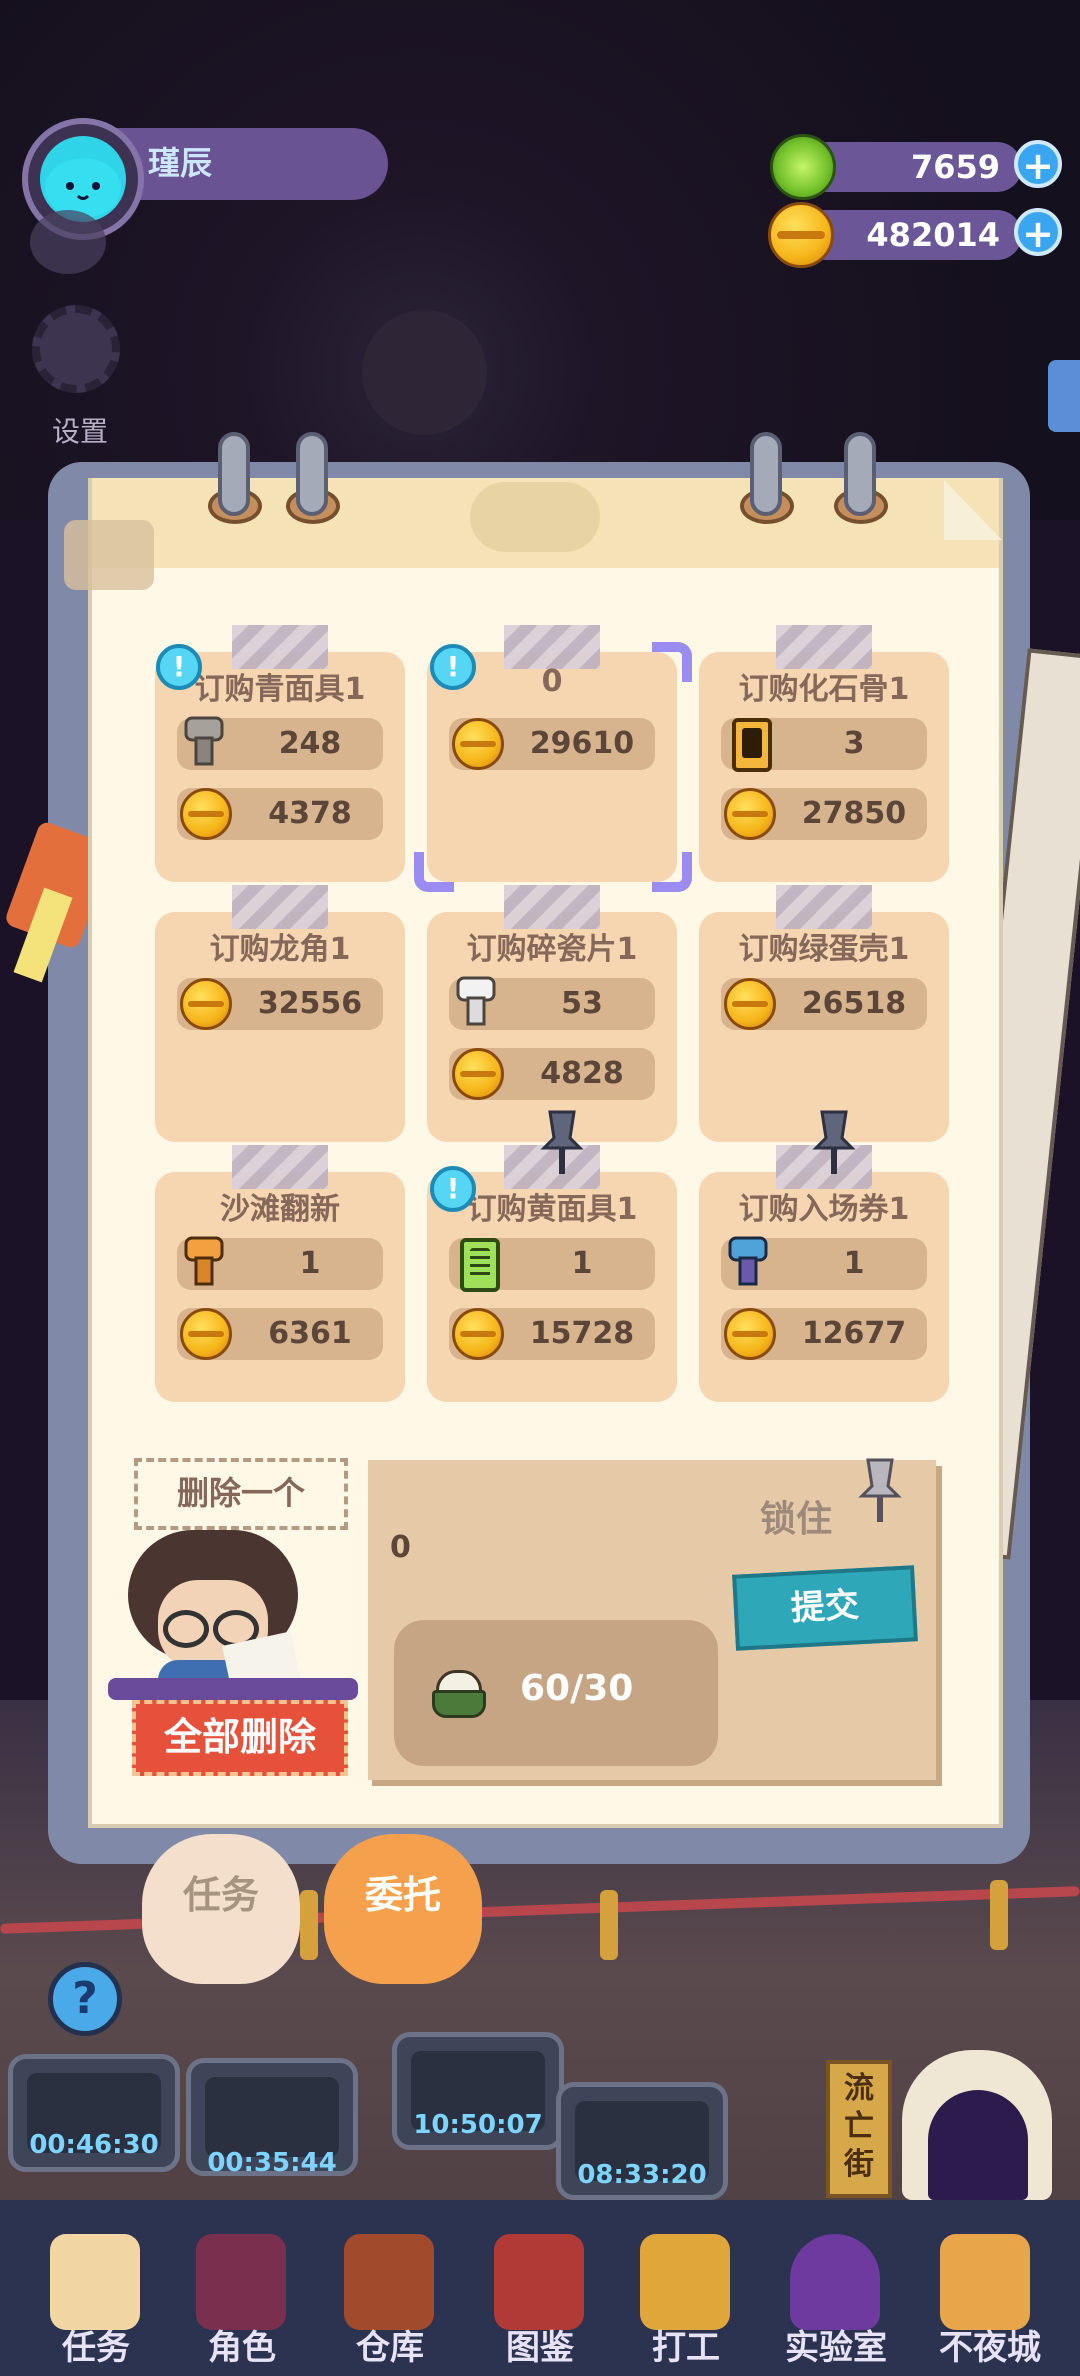 Image resolution: width=1080 pixels, height=2376 pixels. Describe the element at coordinates (1038, 164) in the screenshot. I see `add-gems-button: +` at that location.